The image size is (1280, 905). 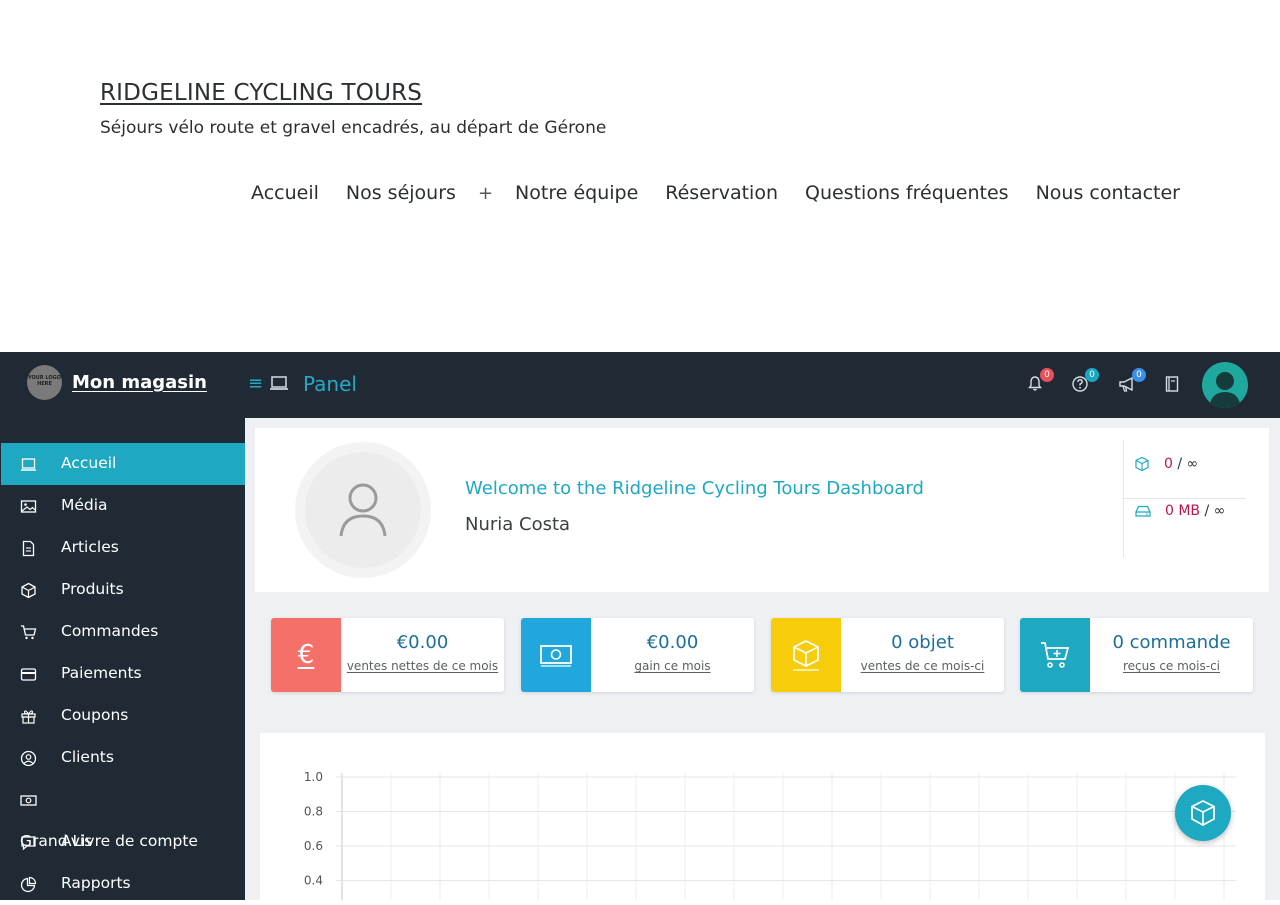 I want to click on submenu-expand-icon: +, so click(x=485, y=193).